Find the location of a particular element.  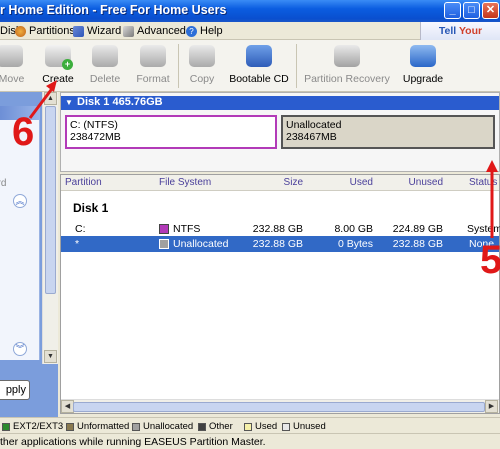

annotation-arrowhead-five is located at coordinates (492, 166).